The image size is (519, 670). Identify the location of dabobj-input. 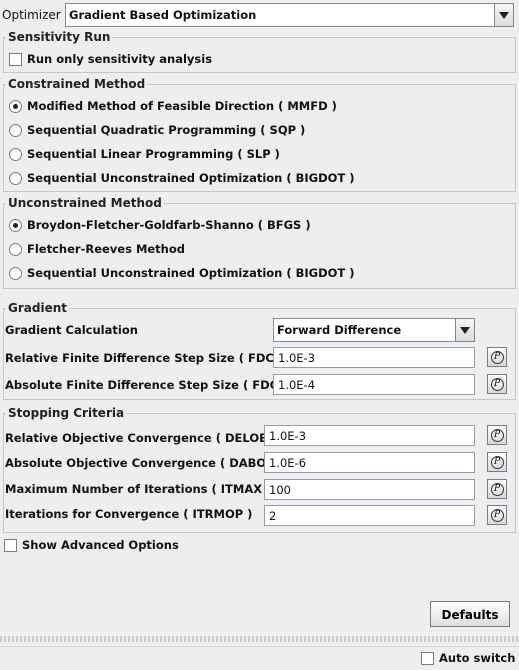
(369, 462).